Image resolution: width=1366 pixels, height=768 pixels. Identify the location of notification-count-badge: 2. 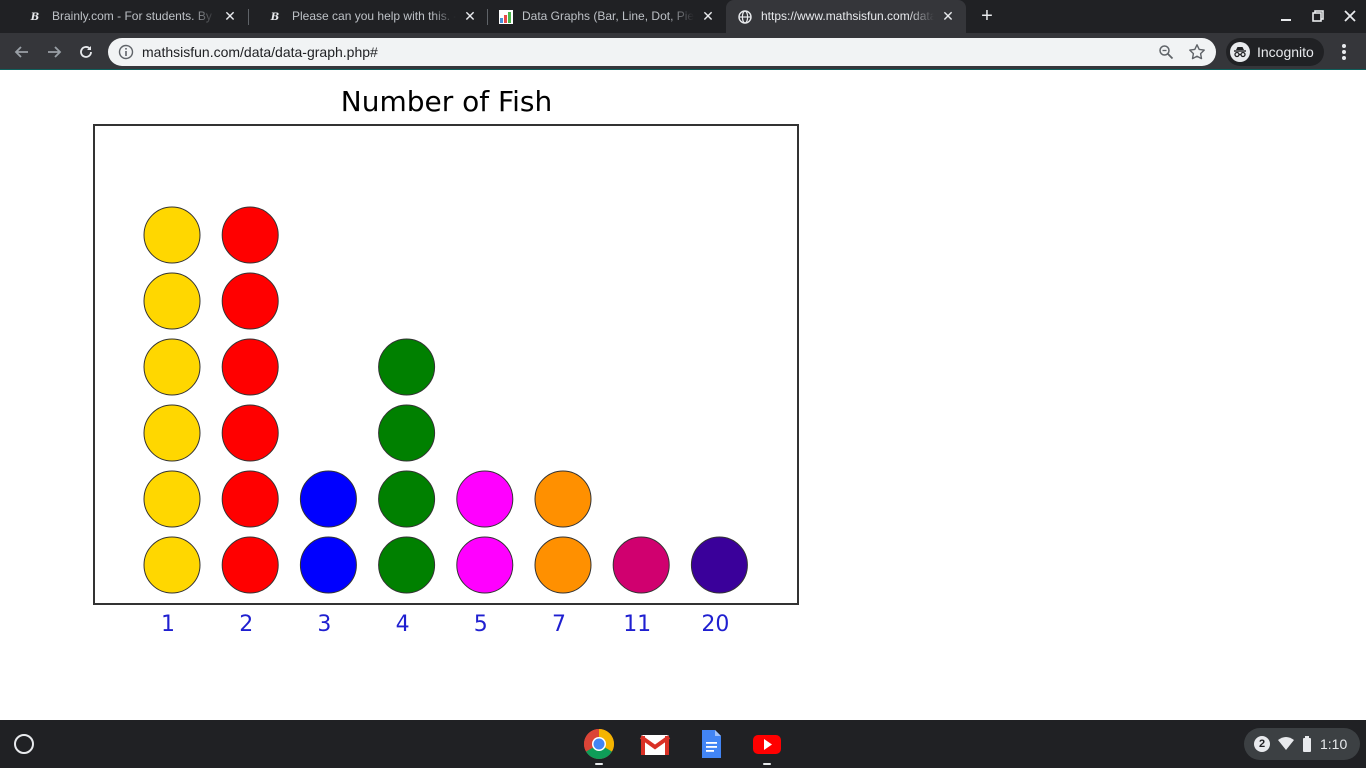
(1262, 744).